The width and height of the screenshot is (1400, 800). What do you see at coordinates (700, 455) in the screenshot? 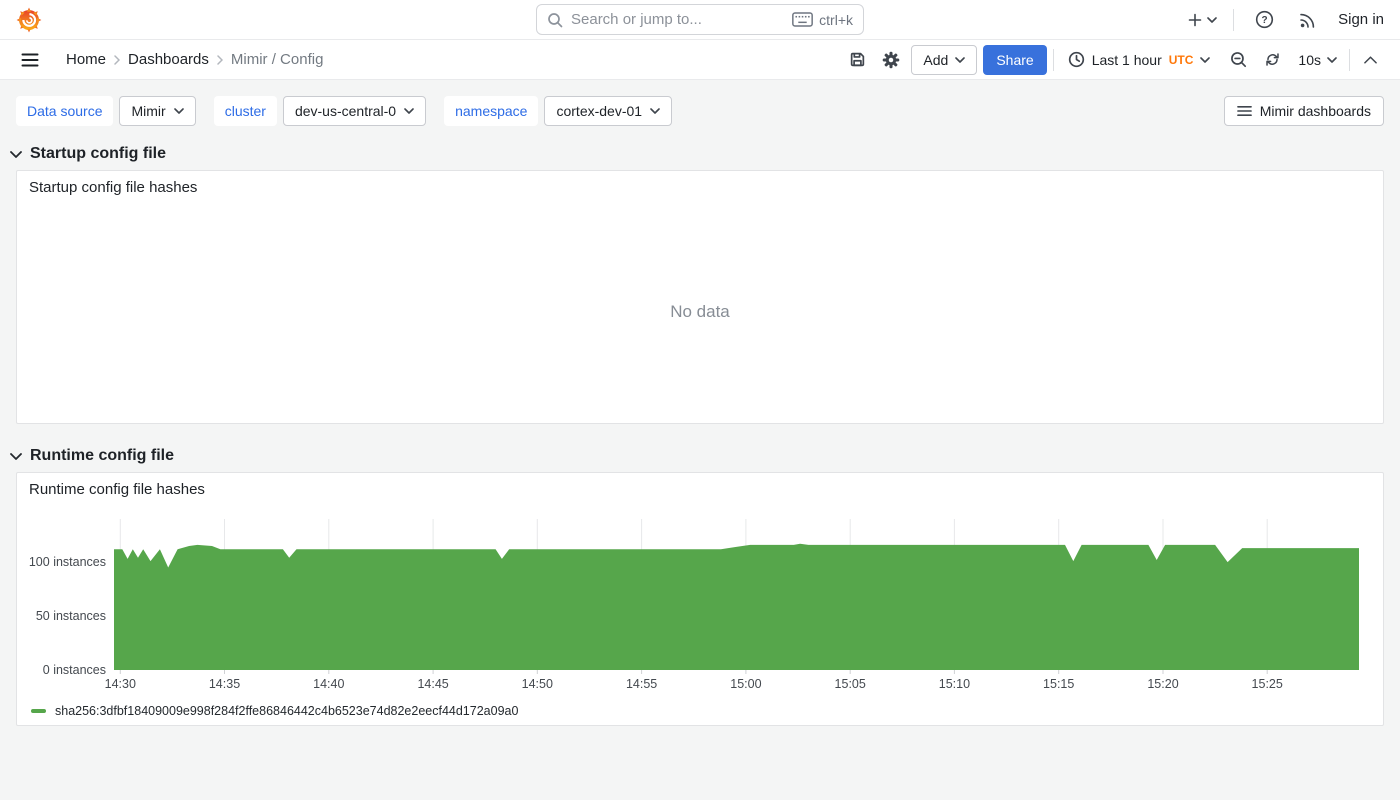
I see `row-runtime-config-file: Runtime config file` at bounding box center [700, 455].